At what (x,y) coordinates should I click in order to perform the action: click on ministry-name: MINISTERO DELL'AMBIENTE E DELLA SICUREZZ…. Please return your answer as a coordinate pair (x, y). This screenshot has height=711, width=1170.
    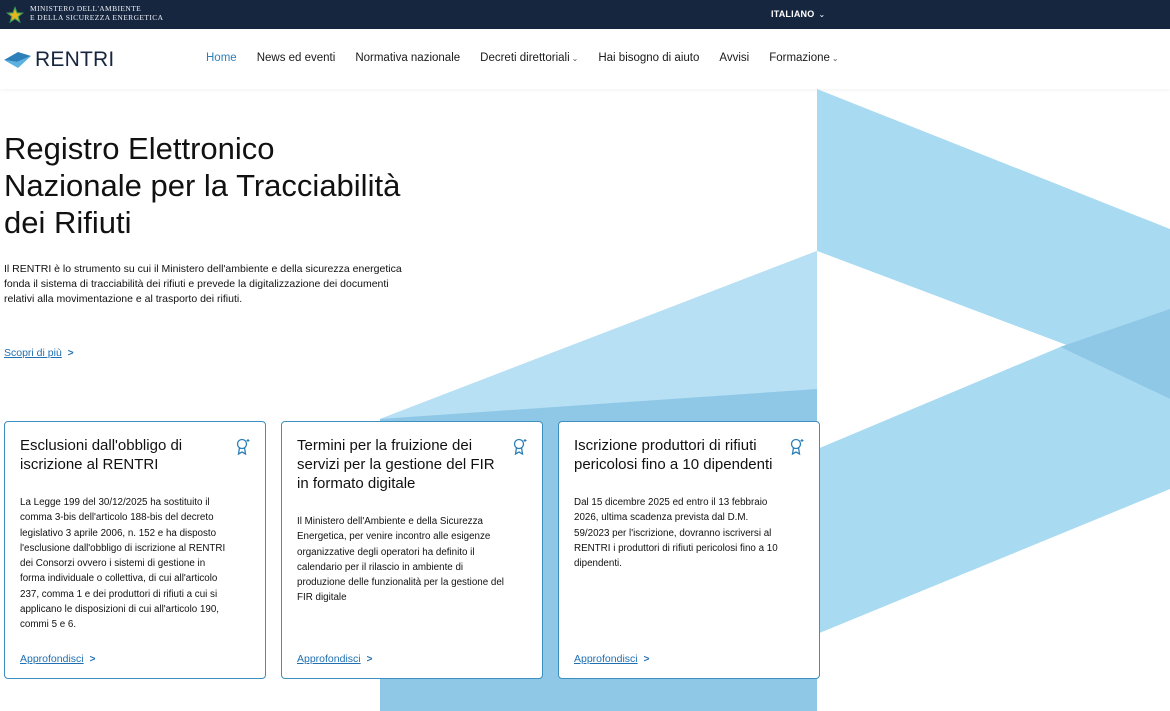
    Looking at the image, I should click on (97, 13).